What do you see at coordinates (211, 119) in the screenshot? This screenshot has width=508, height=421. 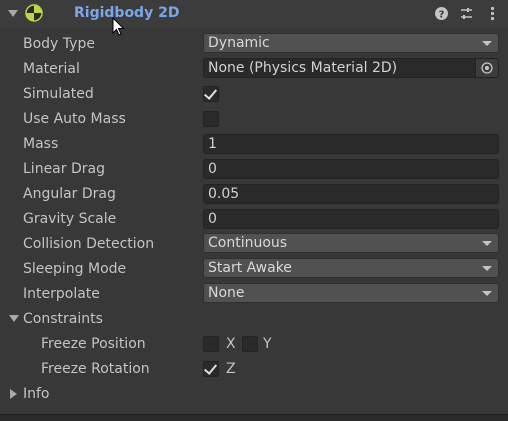 I see `use-auto-mass-checkbox` at bounding box center [211, 119].